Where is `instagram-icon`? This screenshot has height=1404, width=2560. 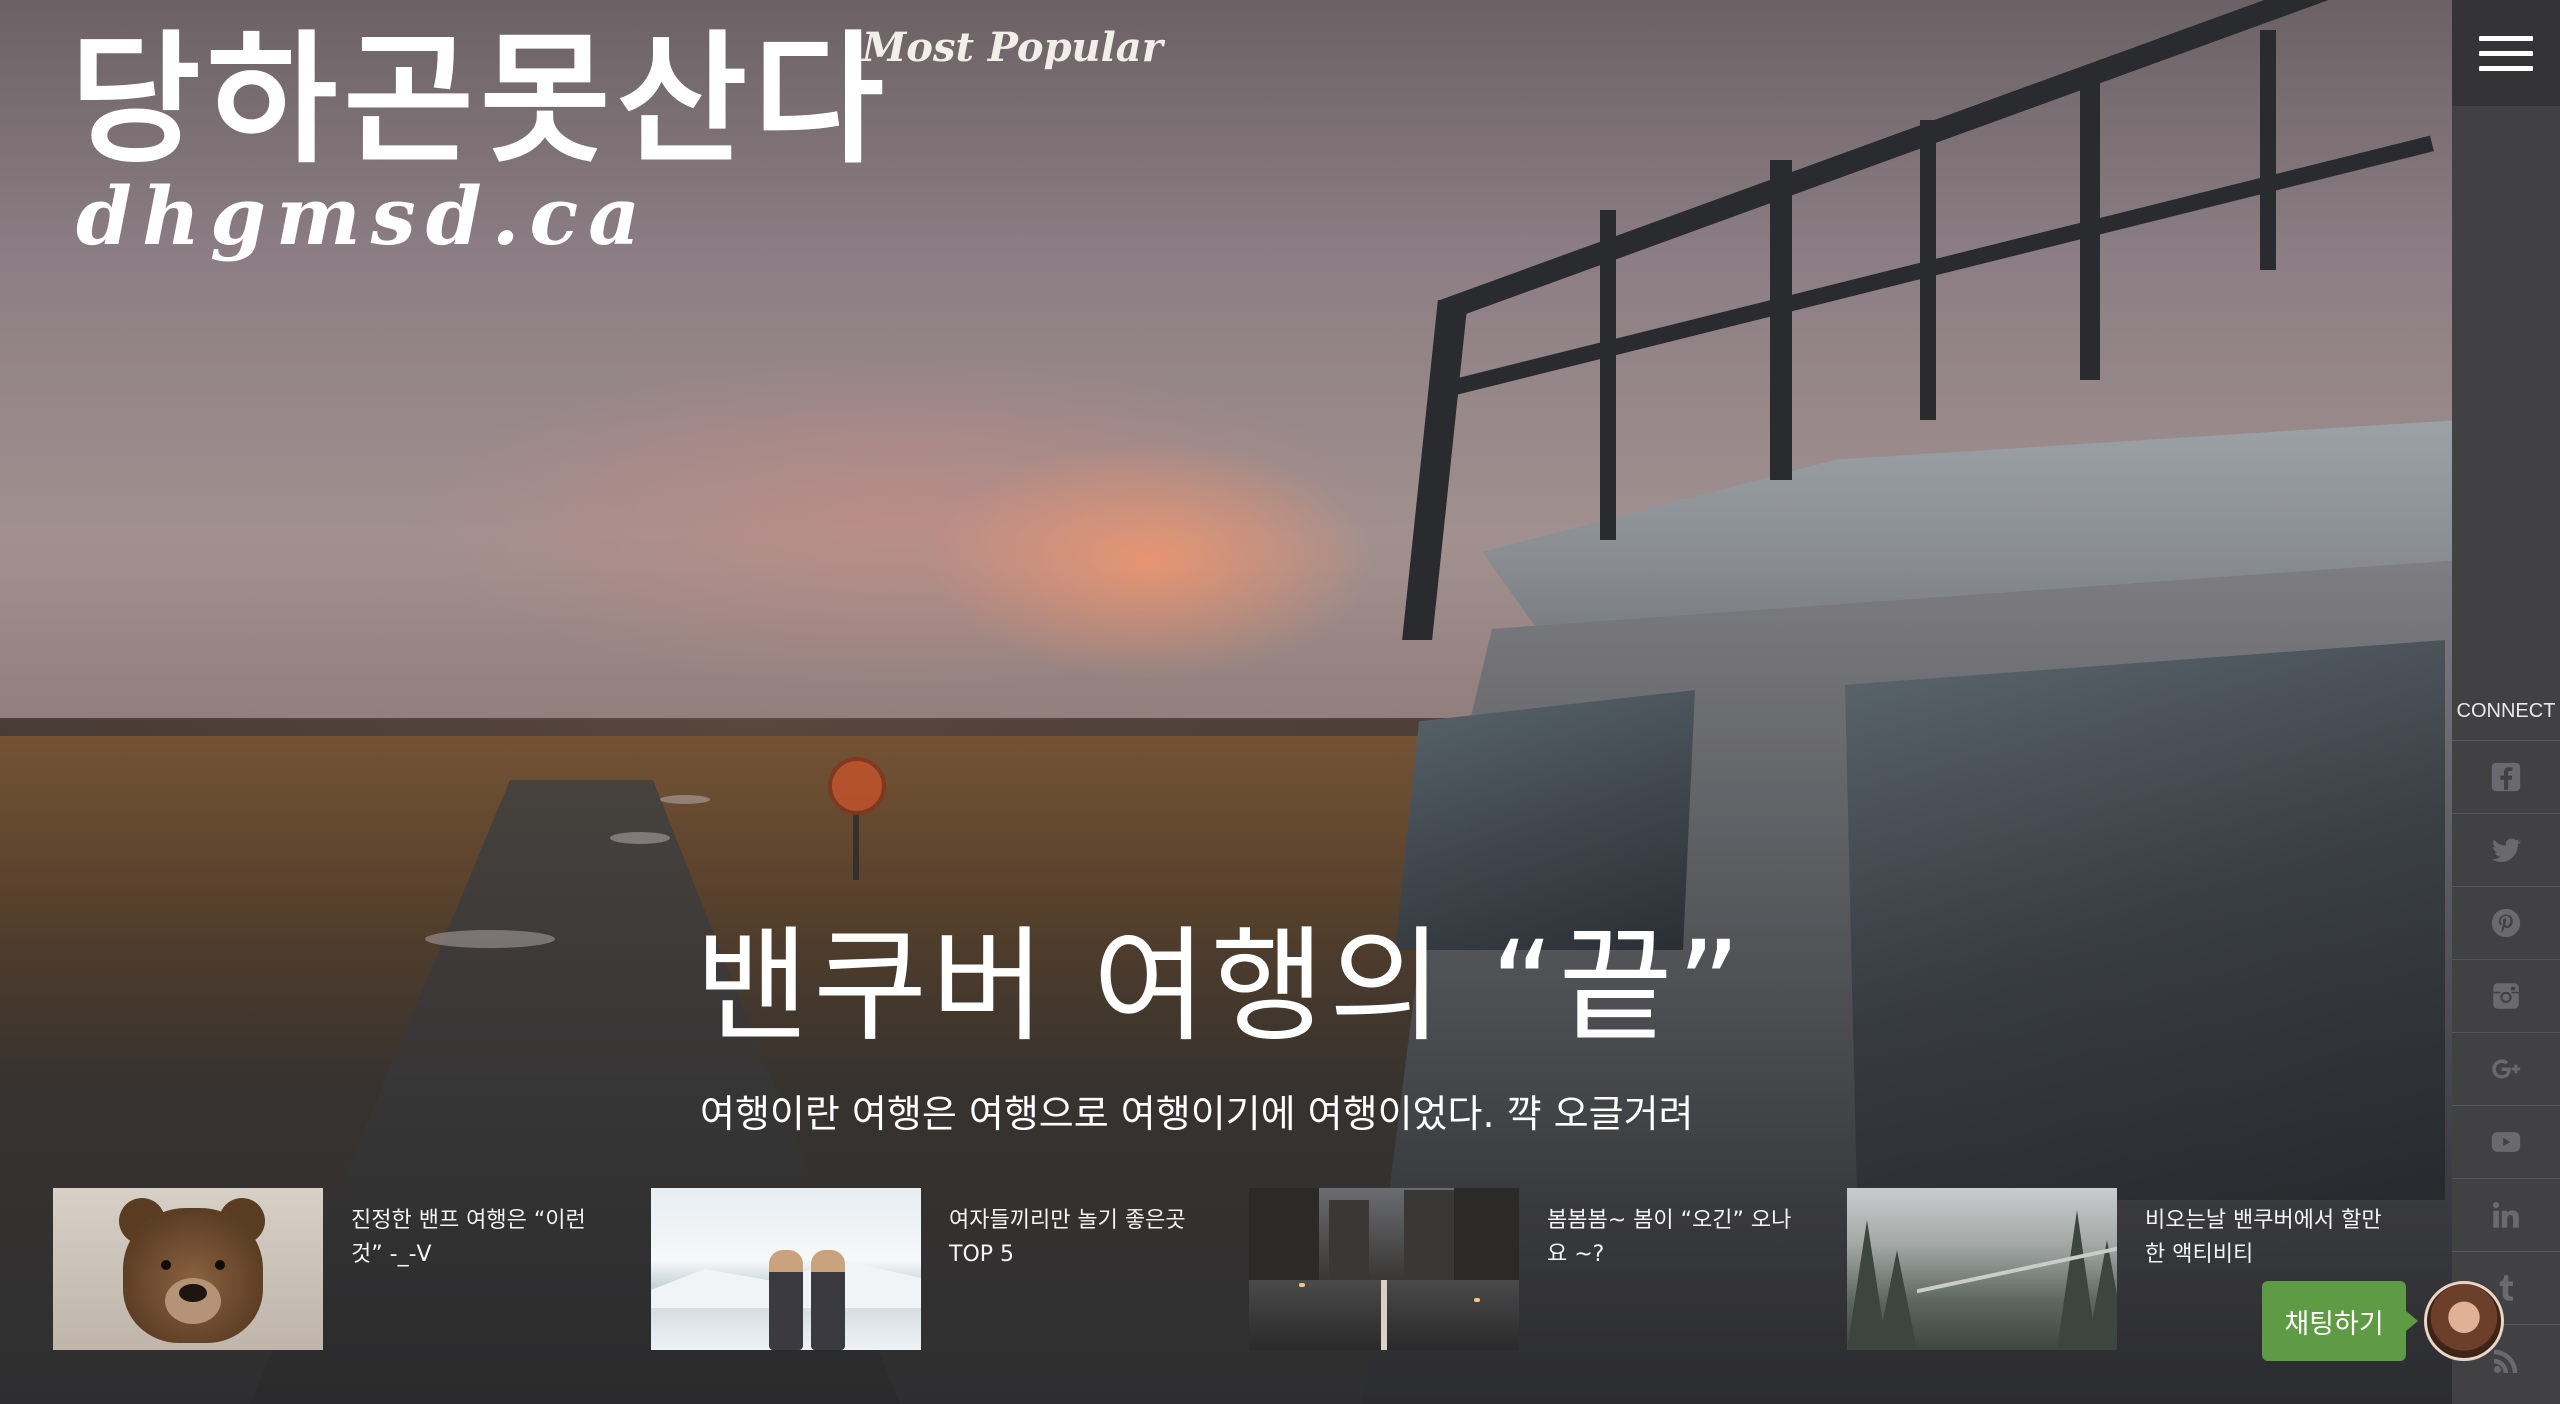
instagram-icon is located at coordinates (2506, 996).